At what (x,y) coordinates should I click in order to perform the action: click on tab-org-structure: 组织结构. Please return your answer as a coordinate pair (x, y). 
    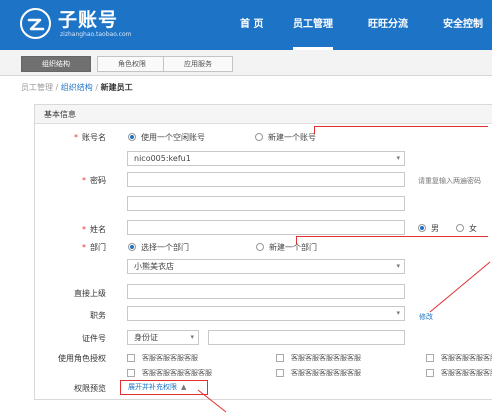
    Looking at the image, I should click on (56, 64).